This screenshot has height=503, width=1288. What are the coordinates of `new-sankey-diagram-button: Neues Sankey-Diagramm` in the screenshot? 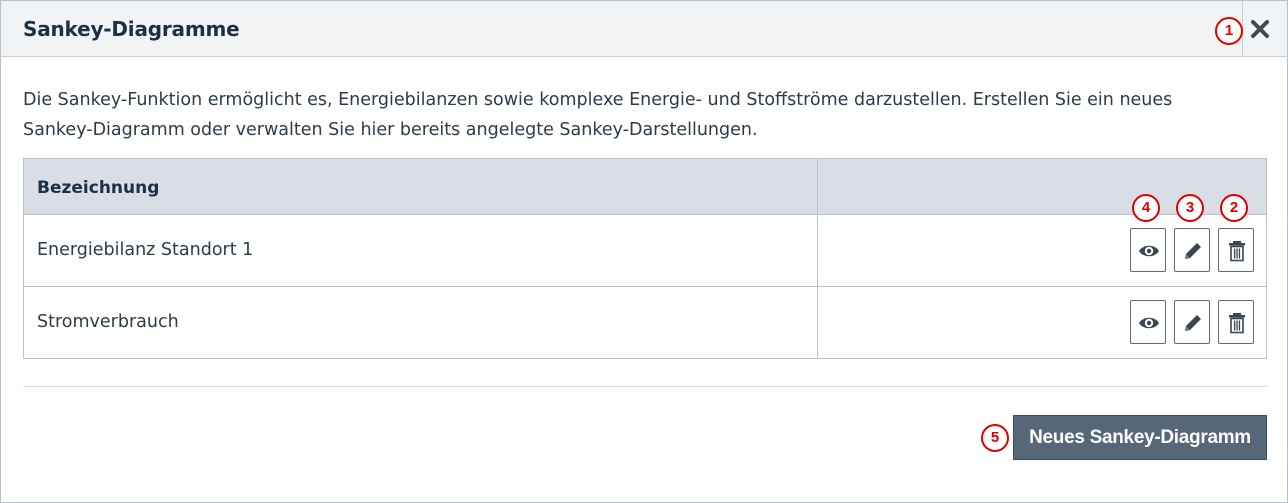 It's located at (1140, 437).